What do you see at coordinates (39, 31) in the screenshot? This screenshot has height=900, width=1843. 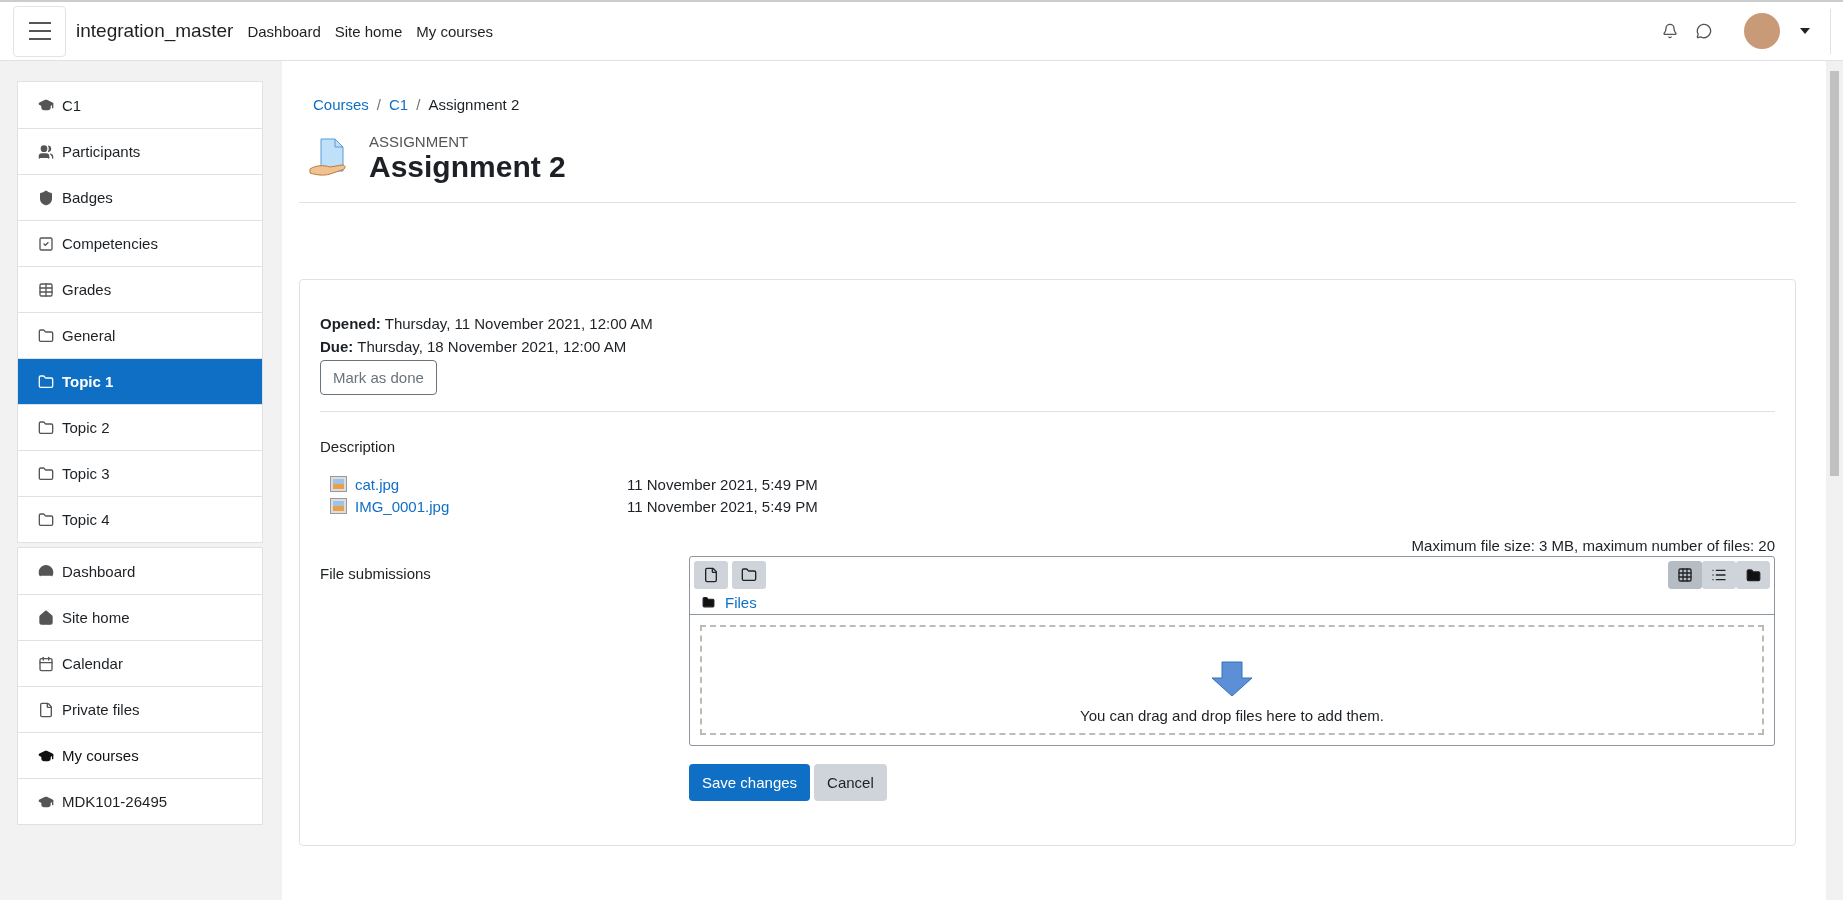 I see `menu-button` at bounding box center [39, 31].